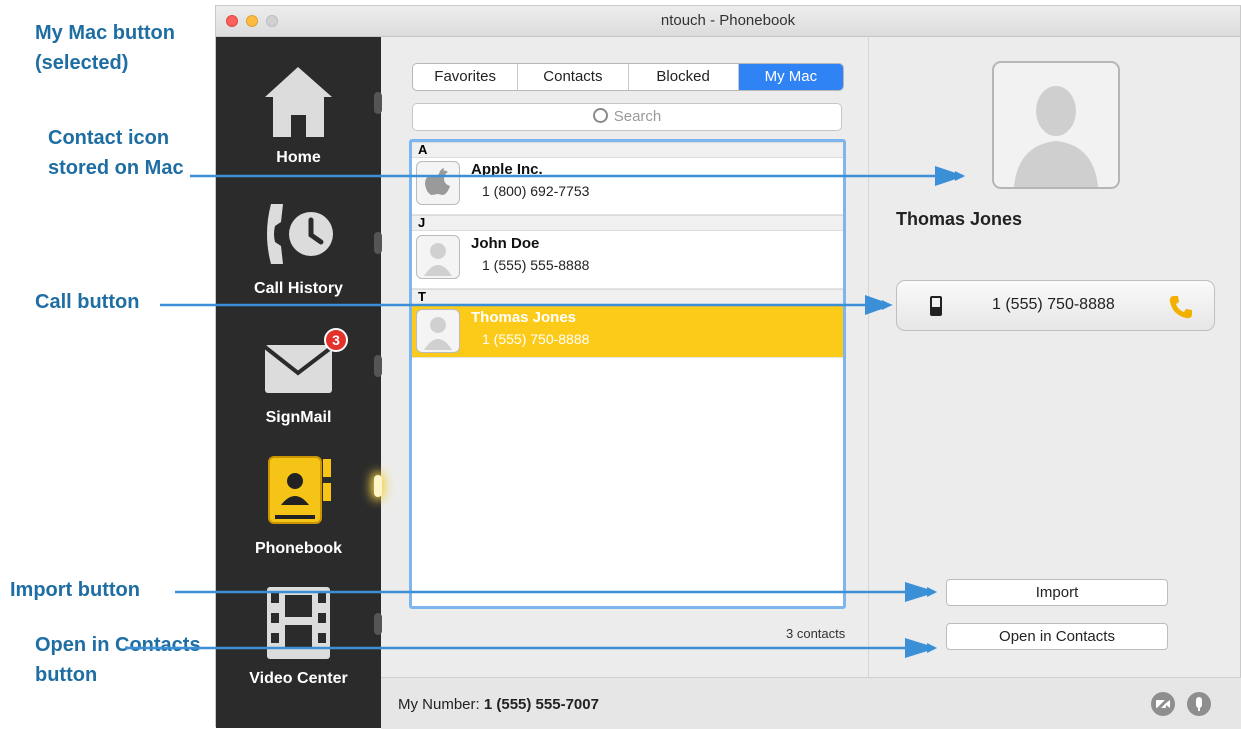 Image resolution: width=1241 pixels, height=729 pixels. What do you see at coordinates (627, 186) in the screenshot?
I see `contact-row-apple: Apple Inc. 1 (800) 692-7753` at bounding box center [627, 186].